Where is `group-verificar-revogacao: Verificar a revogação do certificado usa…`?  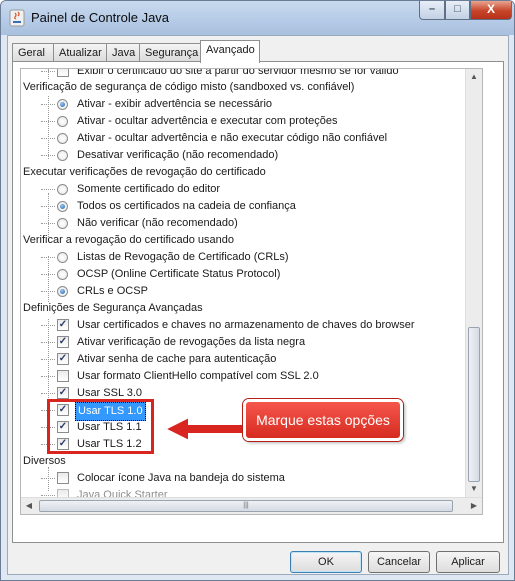 group-verificar-revogacao: Verificar a revogação do certificado usa… is located at coordinates (128, 240).